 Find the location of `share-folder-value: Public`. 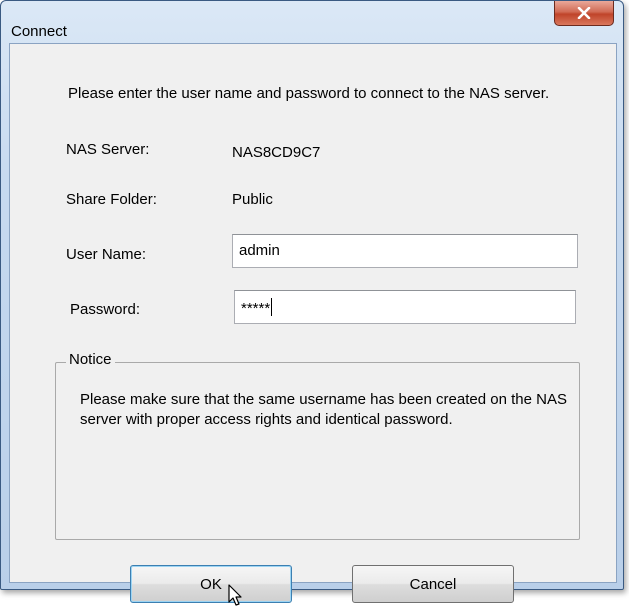

share-folder-value: Public is located at coordinates (252, 199).